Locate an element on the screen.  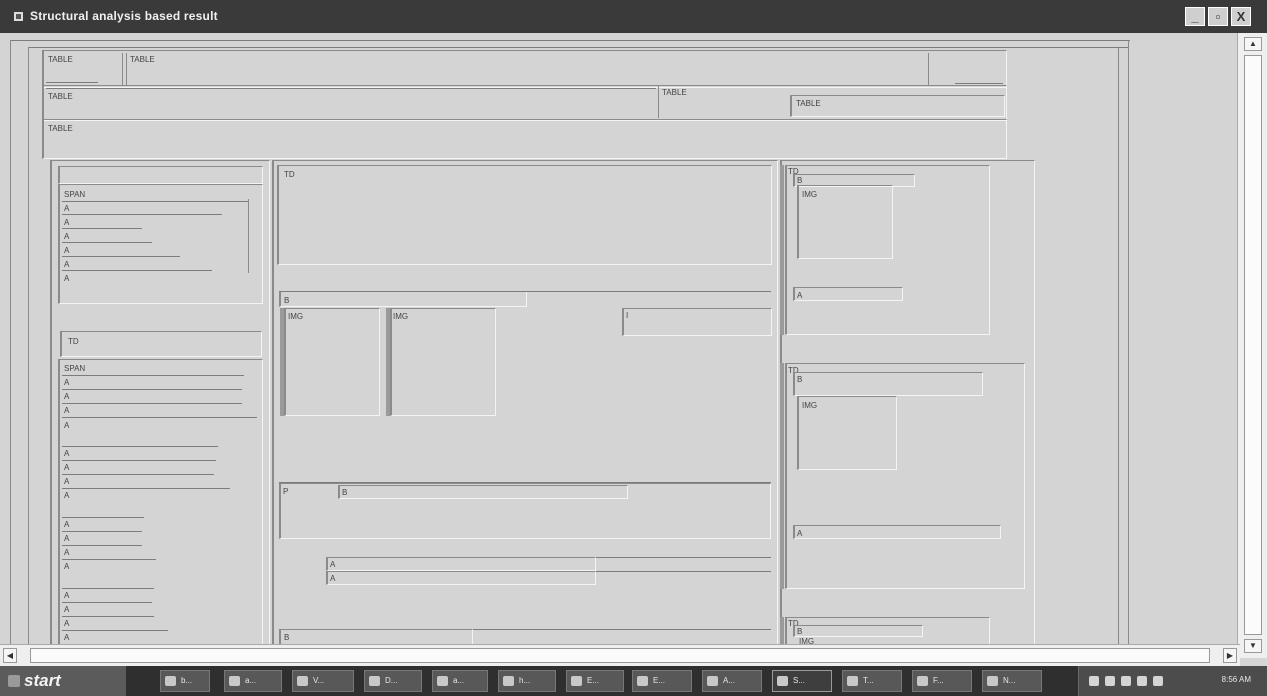
scroll-down-button: ▼ is located at coordinates (1253, 646).